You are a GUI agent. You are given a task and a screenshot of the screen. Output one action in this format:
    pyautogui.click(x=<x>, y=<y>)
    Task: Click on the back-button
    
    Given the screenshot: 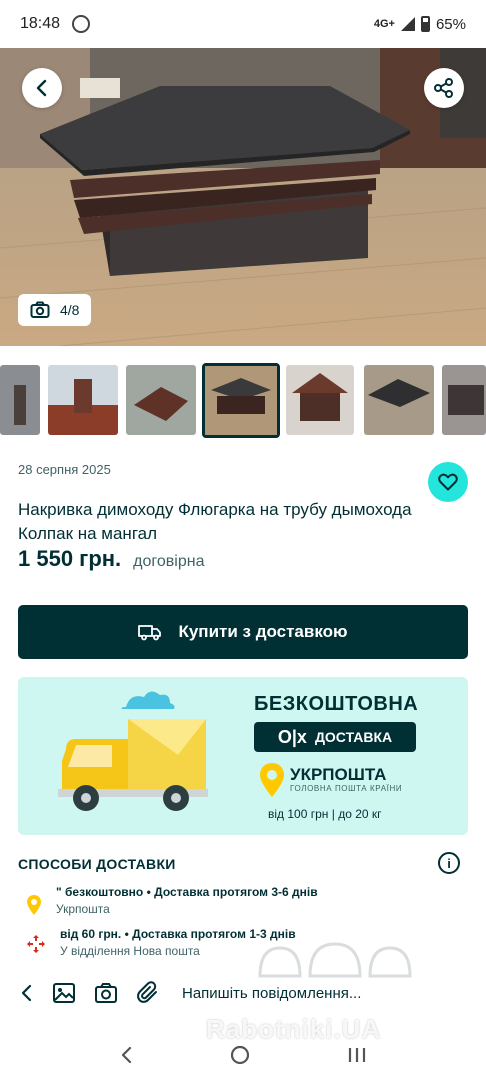 What is the action you would take?
    pyautogui.click(x=42, y=88)
    